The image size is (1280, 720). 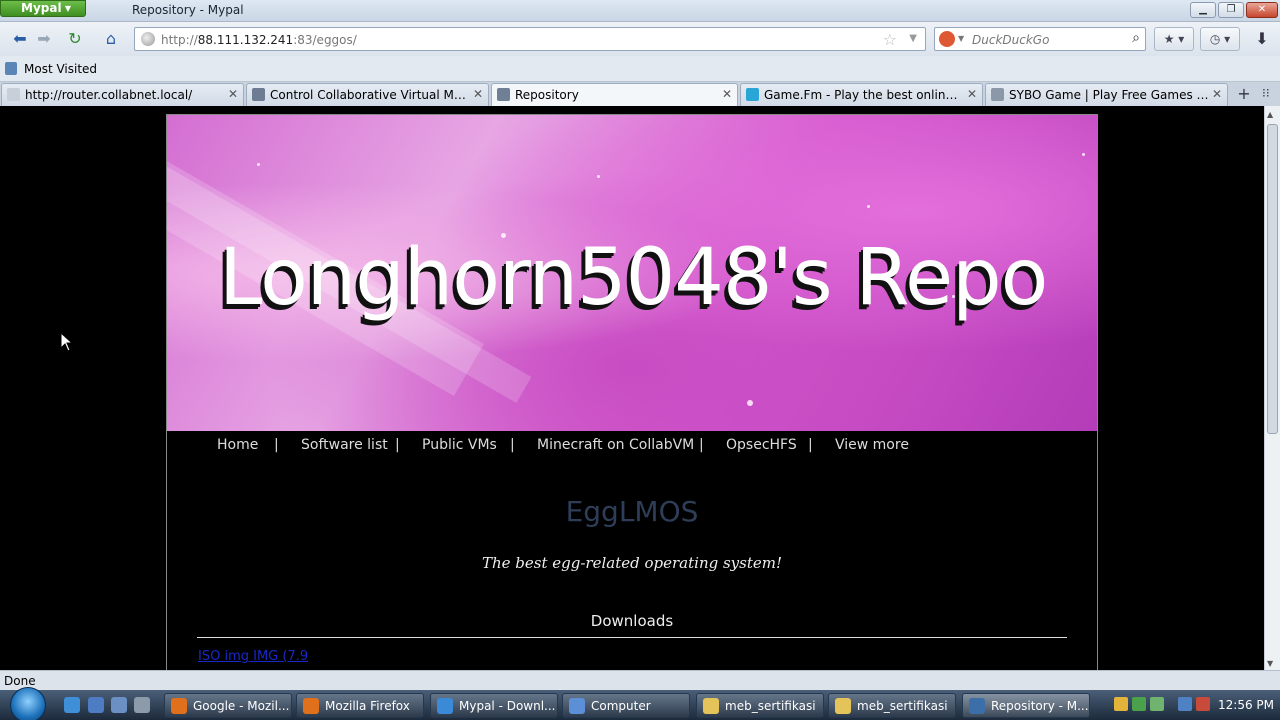 I want to click on search-placeholder: DuckDuckGo, so click(x=1010, y=40).